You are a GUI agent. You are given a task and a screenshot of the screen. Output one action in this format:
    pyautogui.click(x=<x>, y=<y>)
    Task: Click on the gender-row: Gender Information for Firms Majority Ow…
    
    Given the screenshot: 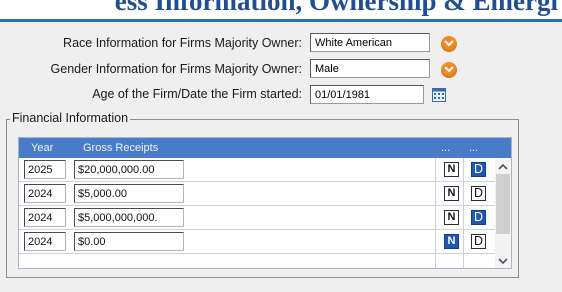 What is the action you would take?
    pyautogui.click(x=151, y=70)
    